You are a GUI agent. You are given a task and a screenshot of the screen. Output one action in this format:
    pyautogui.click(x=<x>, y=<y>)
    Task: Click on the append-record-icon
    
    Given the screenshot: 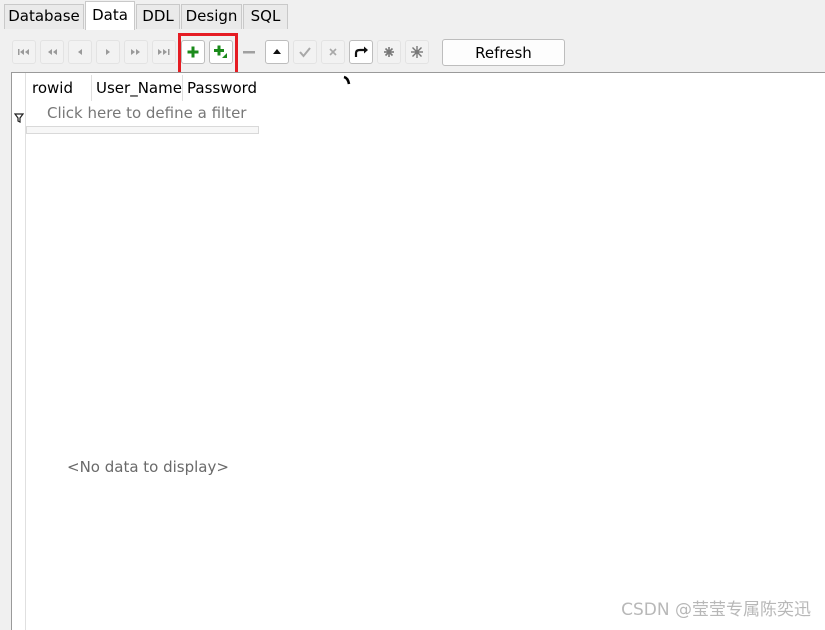 What is the action you would take?
    pyautogui.click(x=220, y=51)
    